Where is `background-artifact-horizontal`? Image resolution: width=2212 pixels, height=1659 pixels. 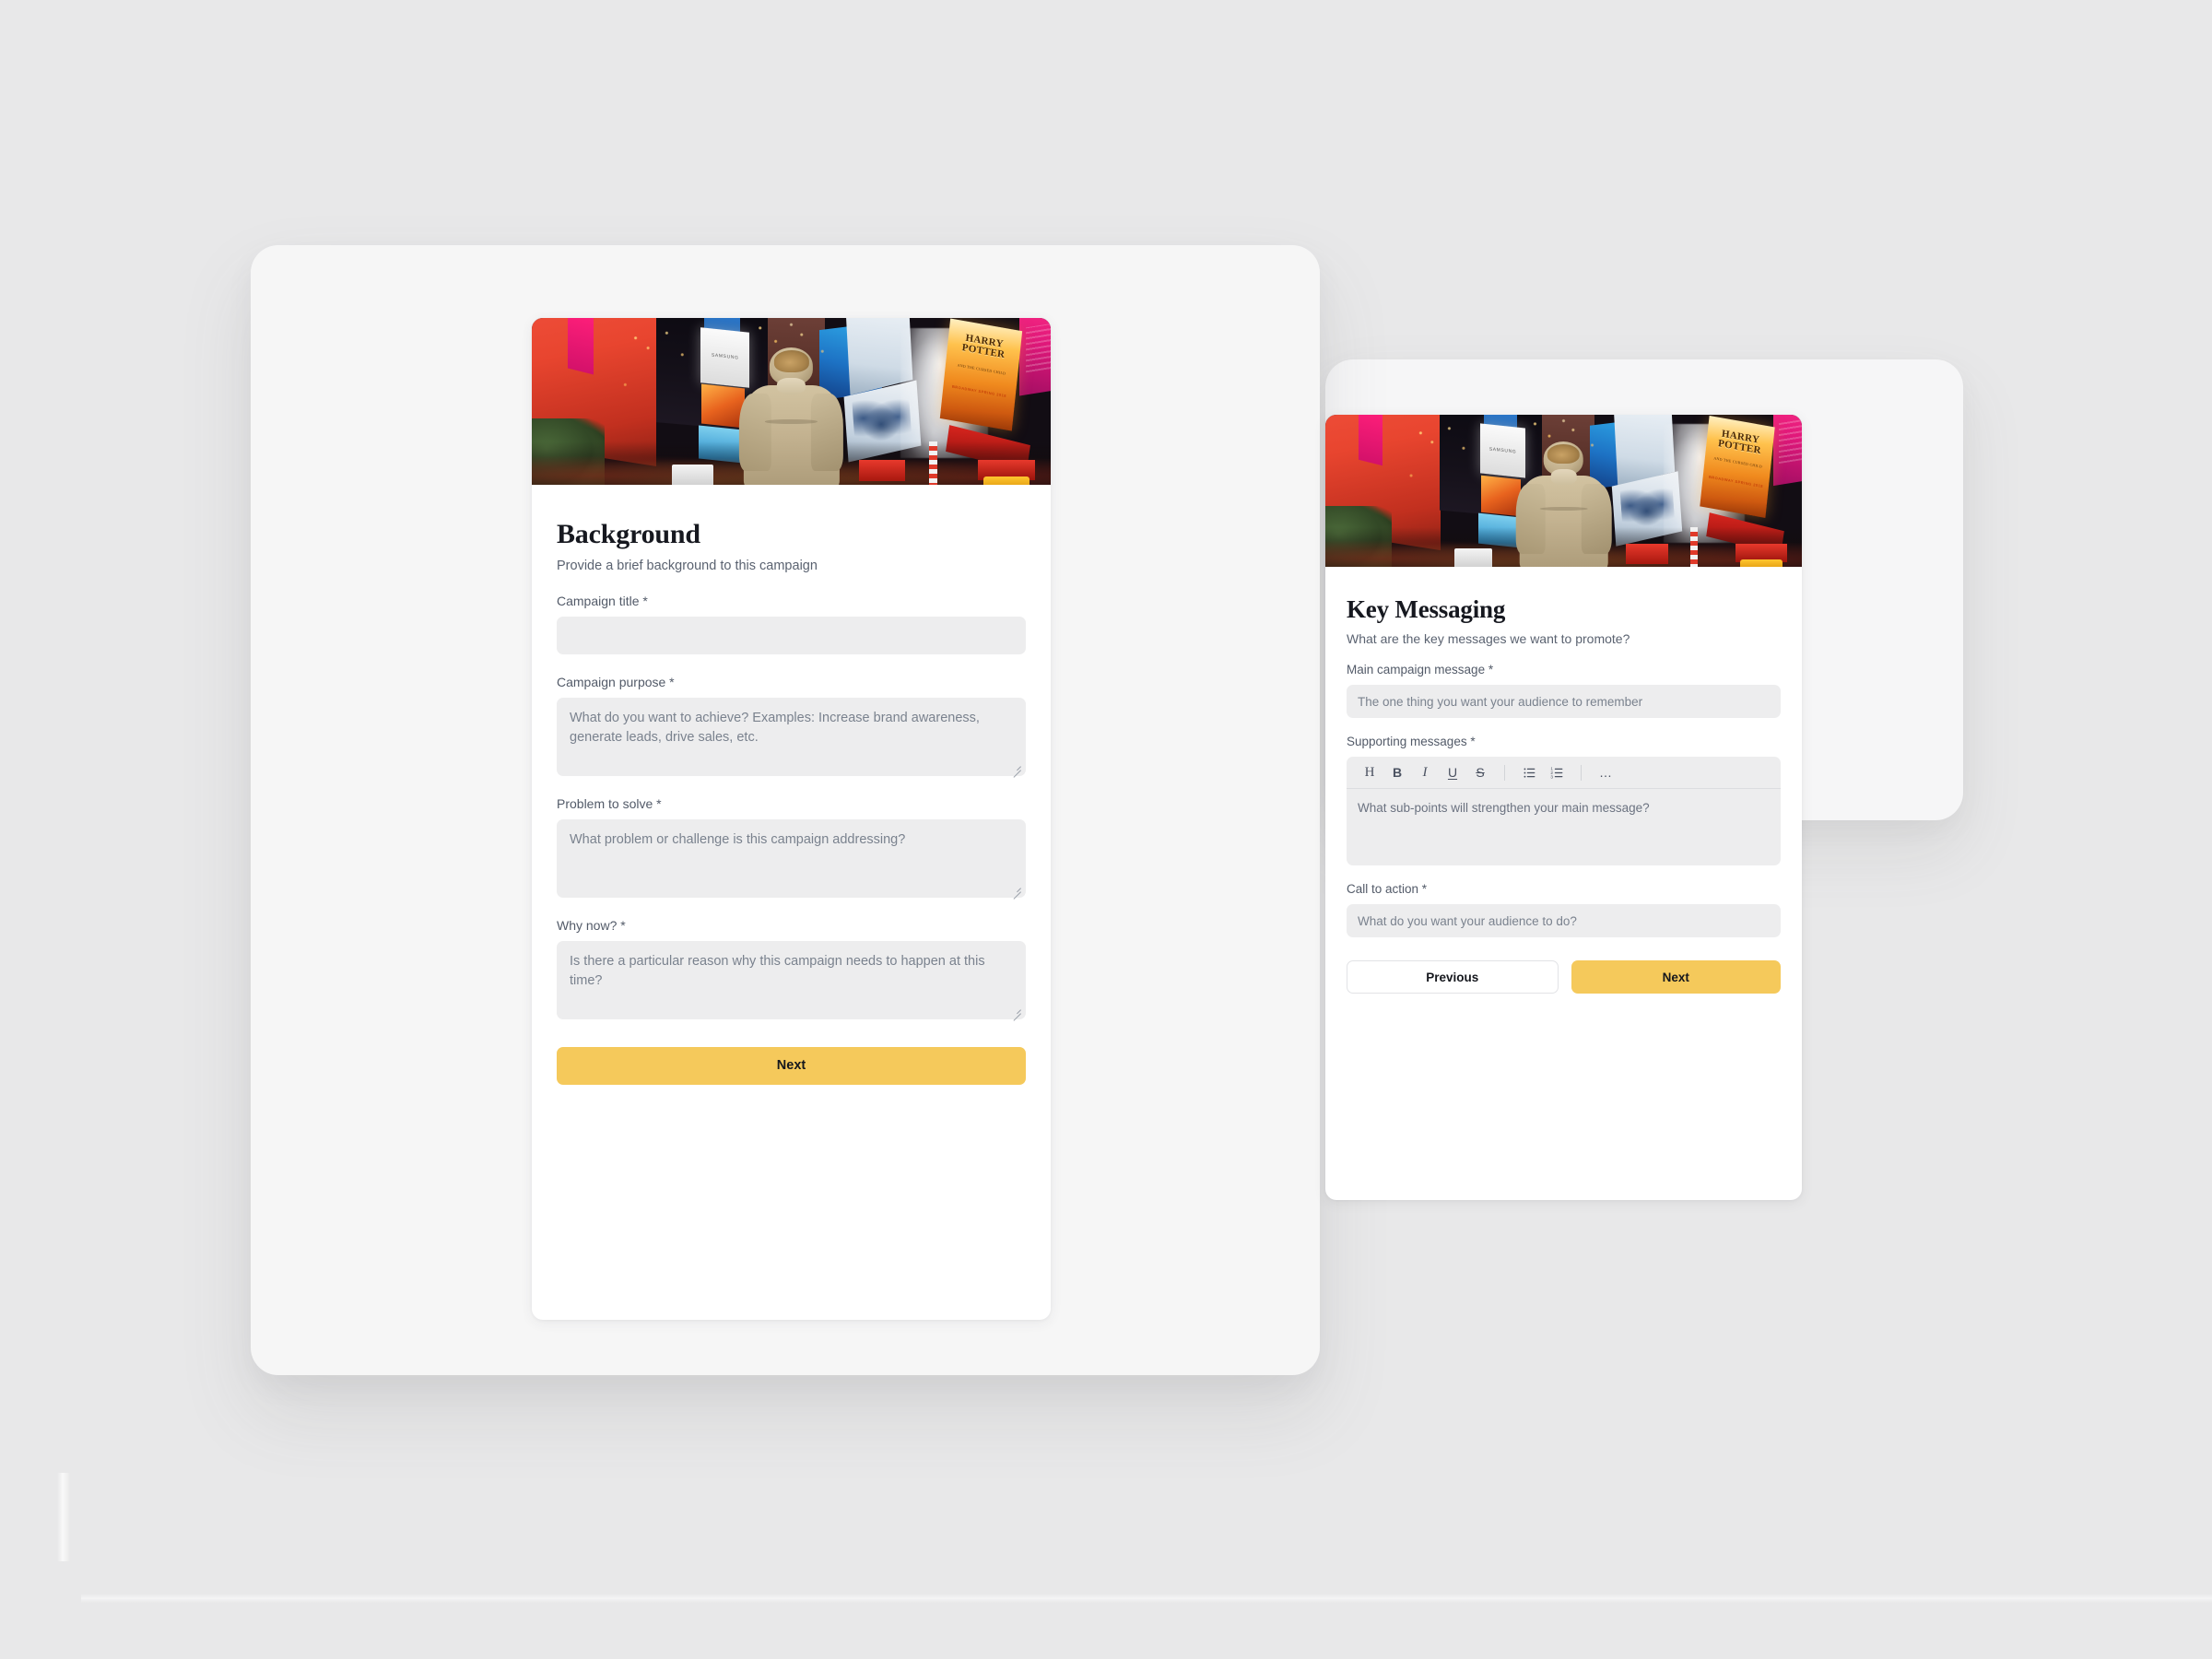
background-artifact-horizontal is located at coordinates (1146, 1598).